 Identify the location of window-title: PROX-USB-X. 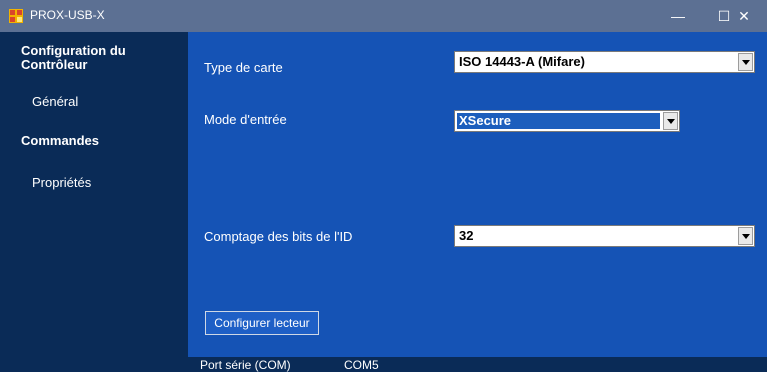
(67, 15).